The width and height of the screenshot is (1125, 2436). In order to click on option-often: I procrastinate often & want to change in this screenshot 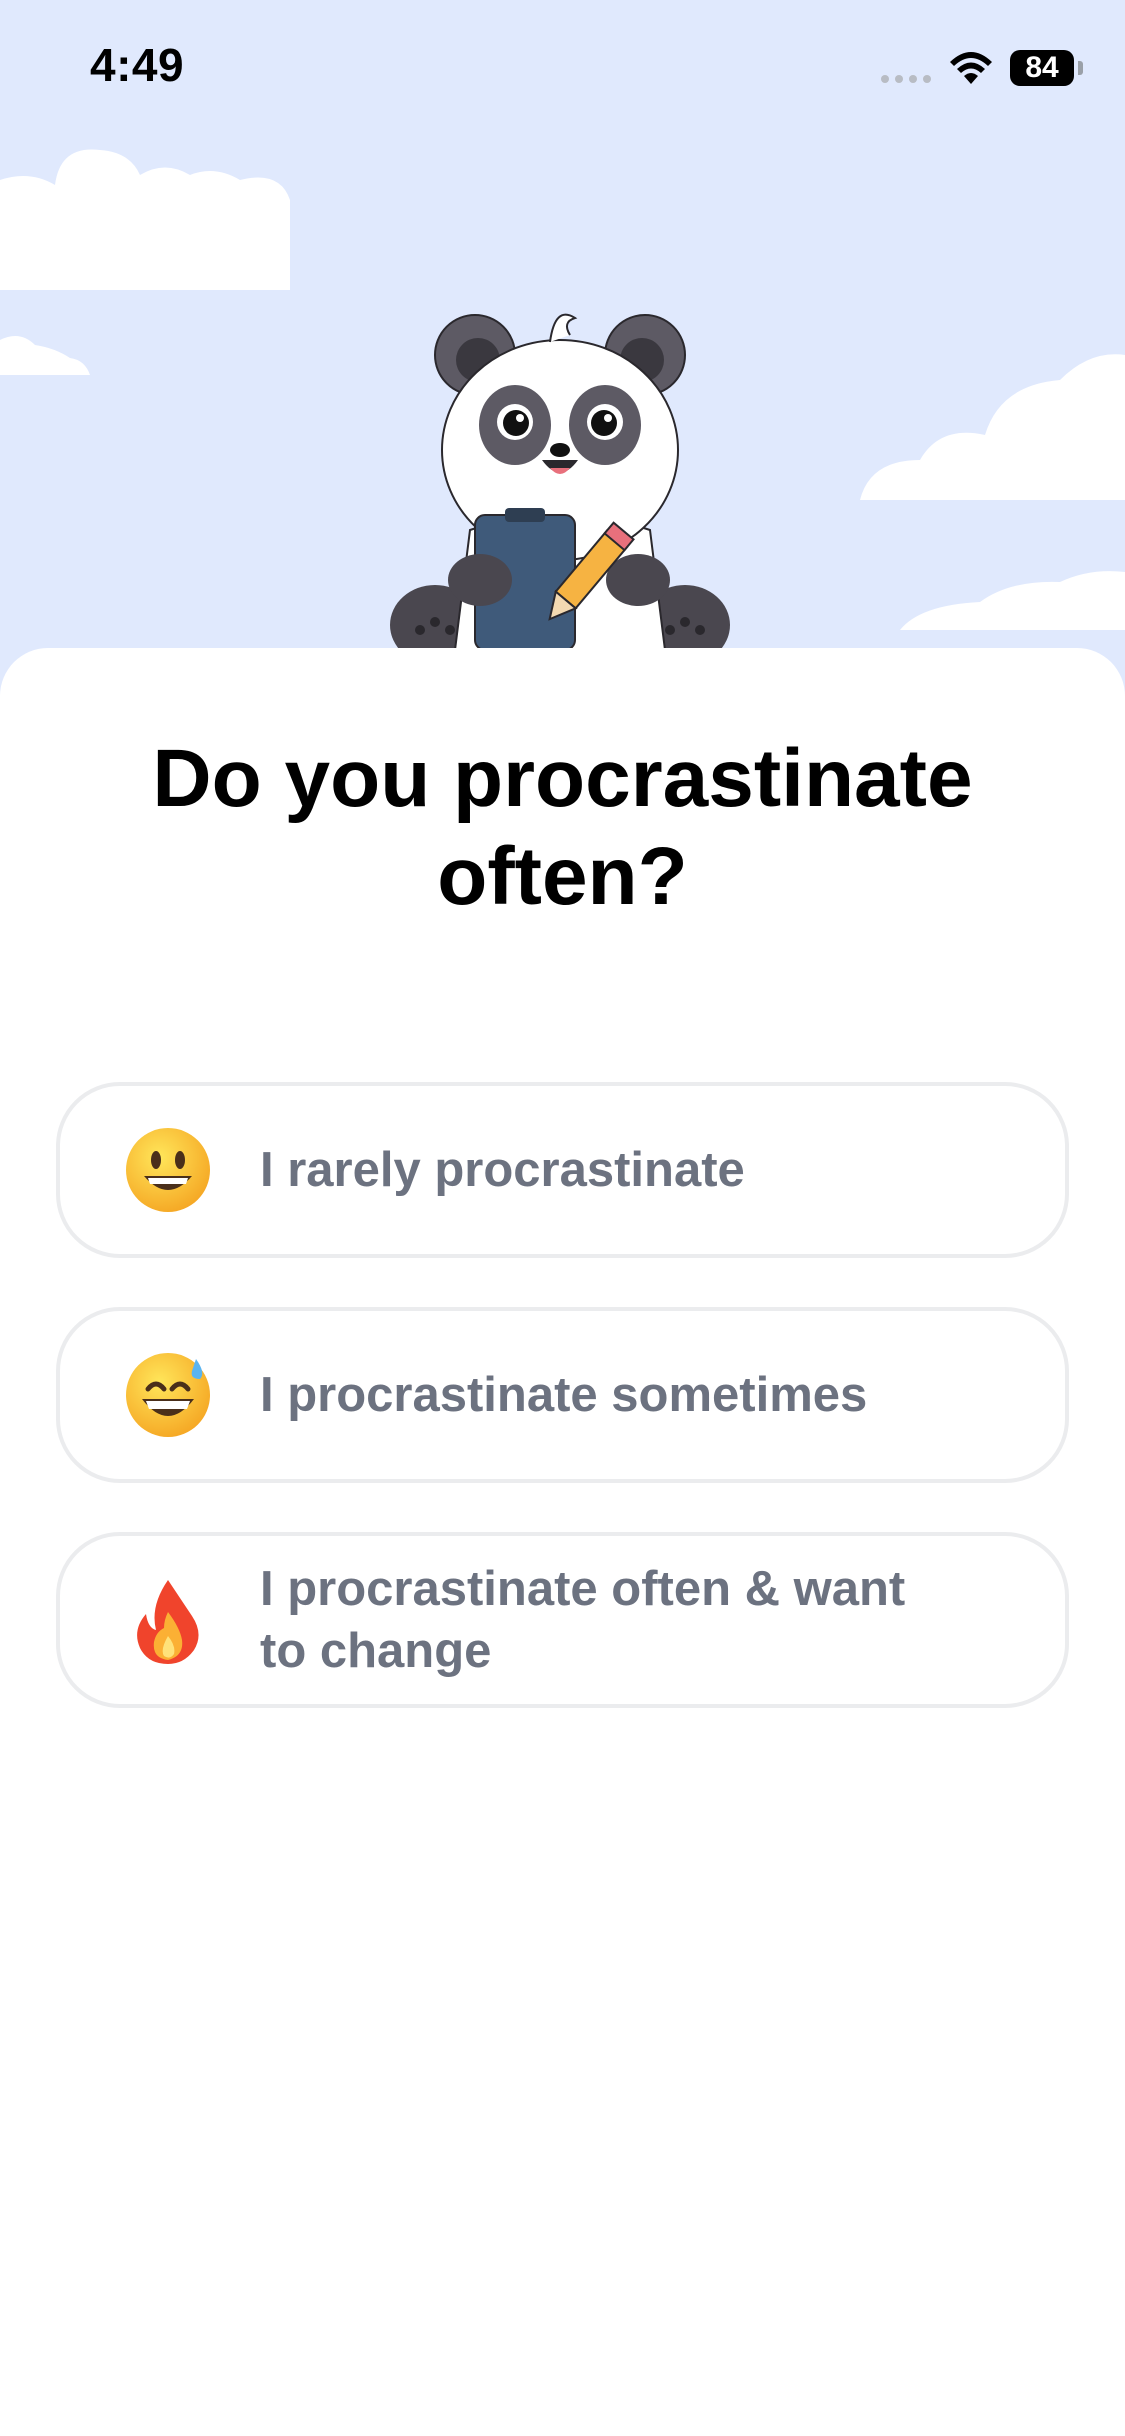, I will do `click(562, 1620)`.